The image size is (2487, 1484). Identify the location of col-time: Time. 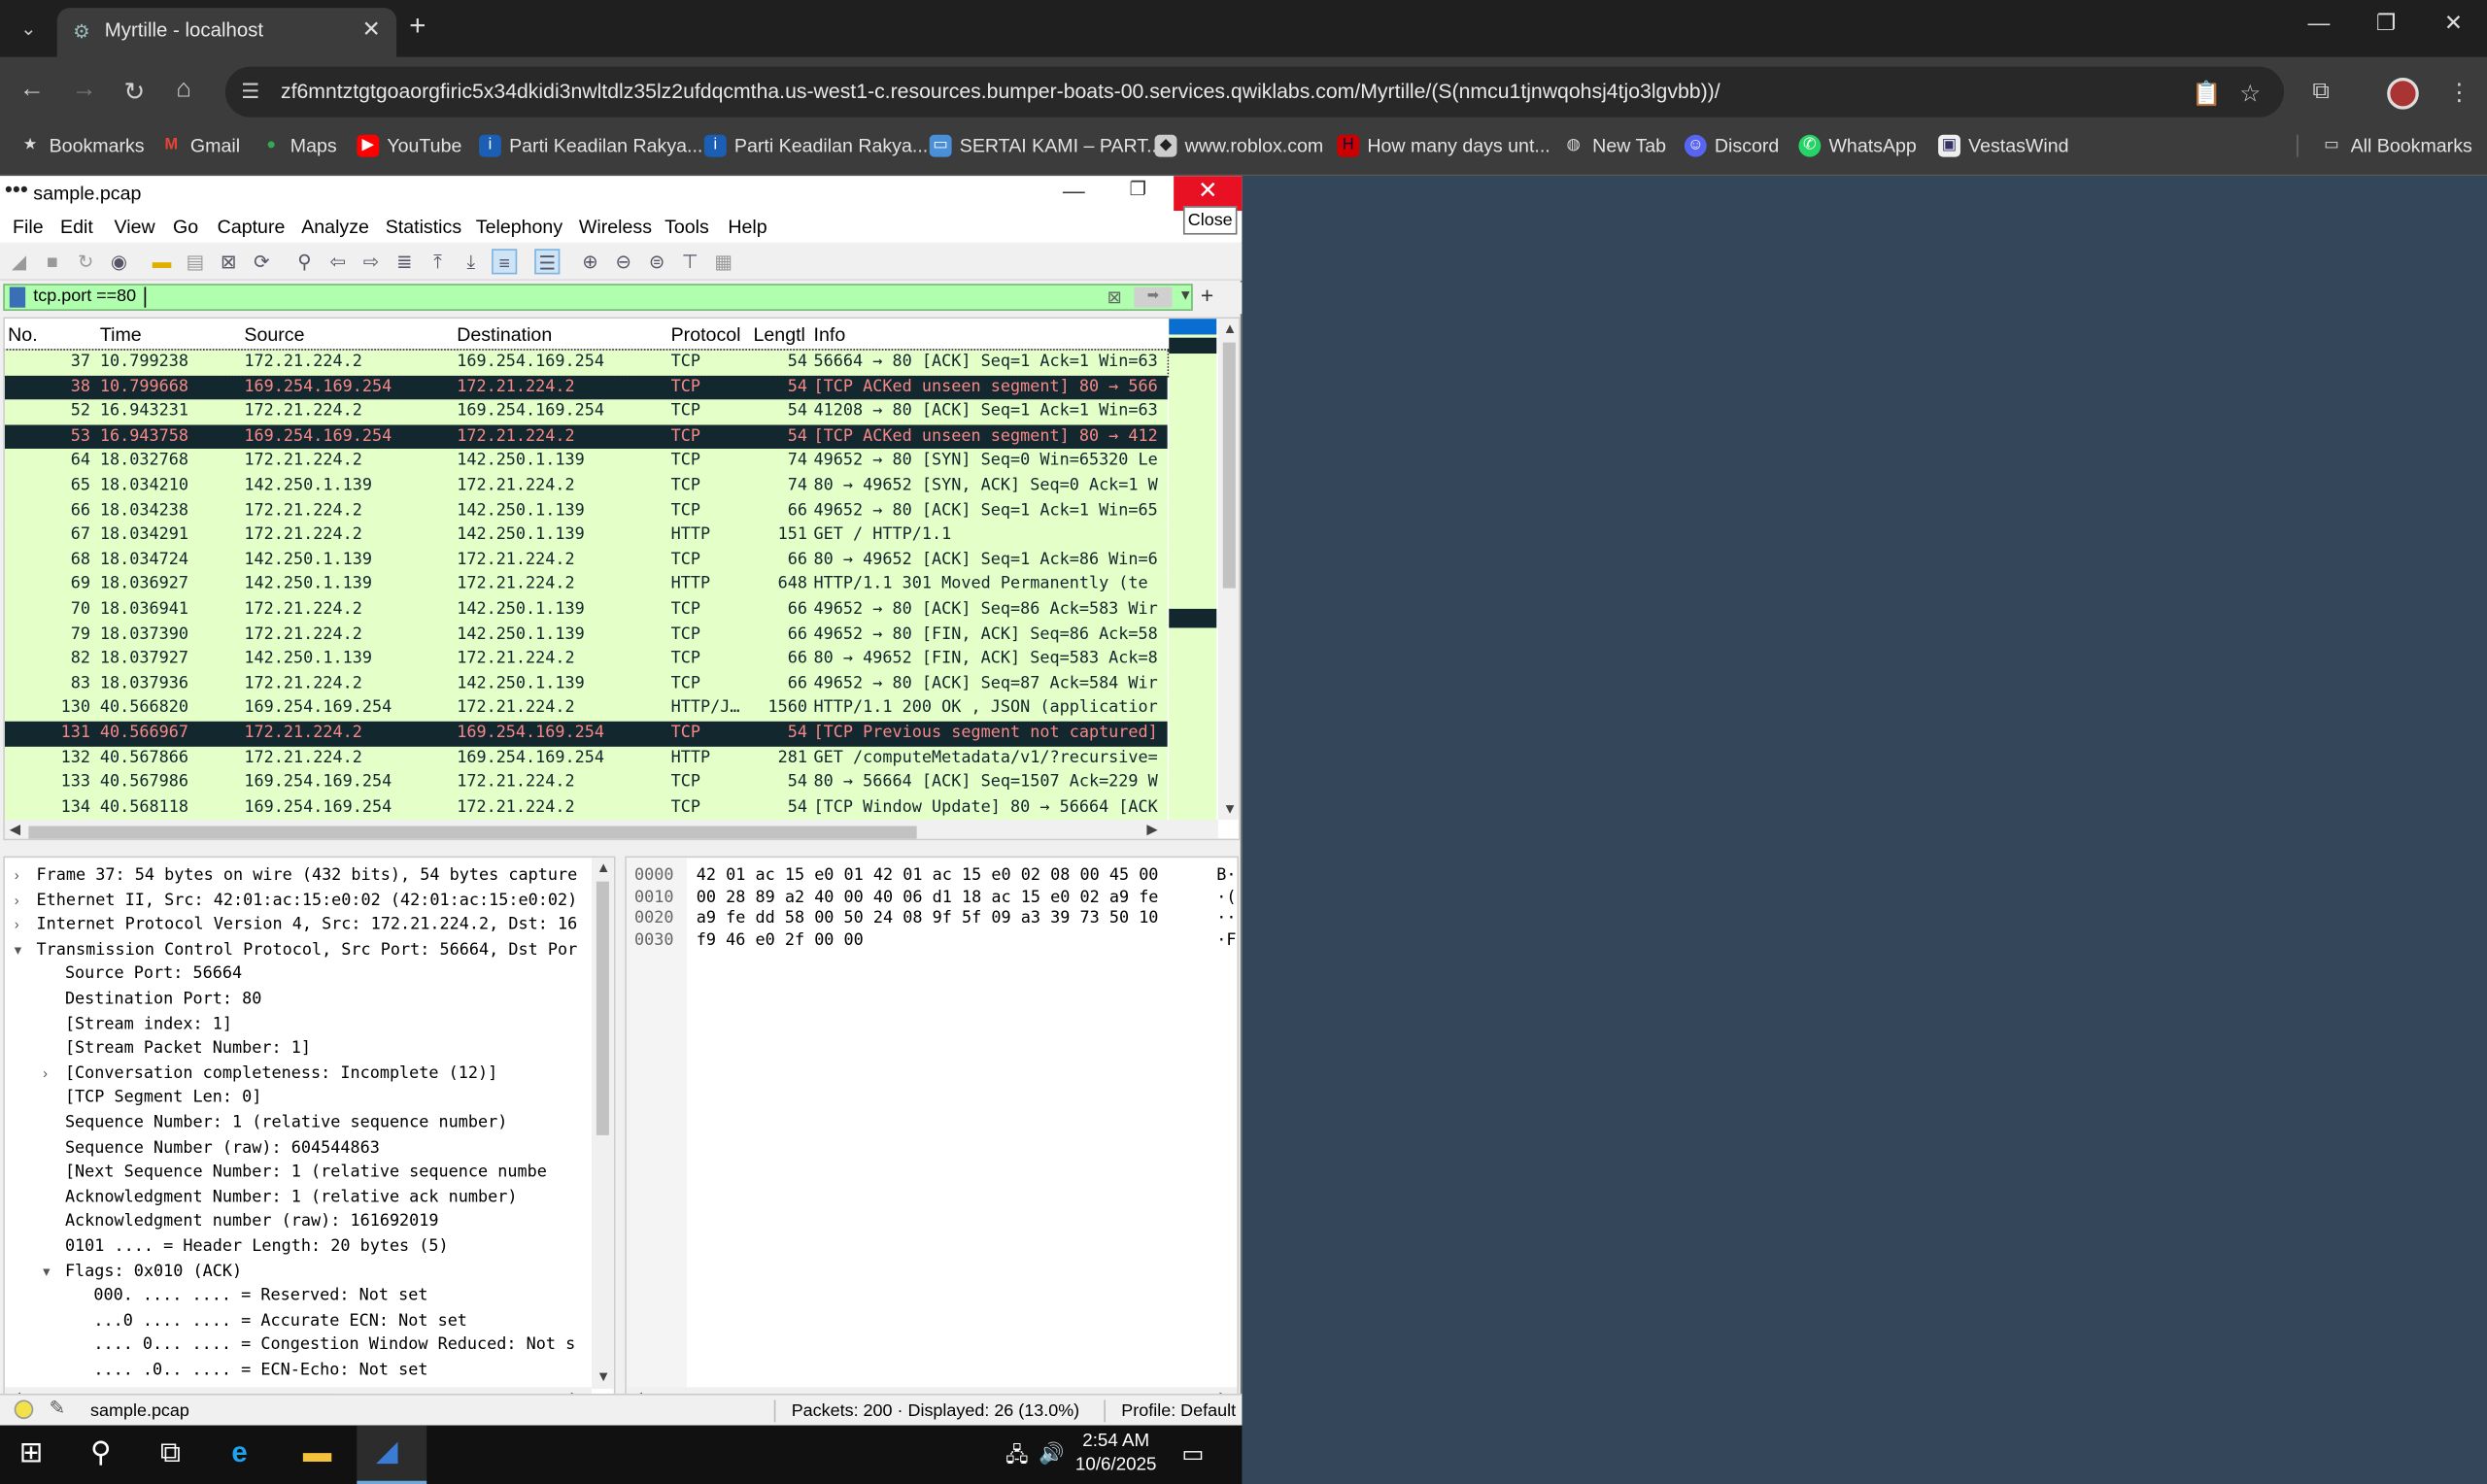
(121, 334).